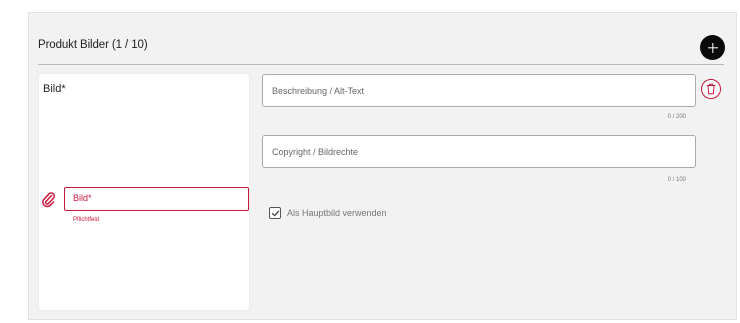 The height and width of the screenshot is (323, 740). Describe the element at coordinates (48, 199) in the screenshot. I see `paperclip-icon` at that location.